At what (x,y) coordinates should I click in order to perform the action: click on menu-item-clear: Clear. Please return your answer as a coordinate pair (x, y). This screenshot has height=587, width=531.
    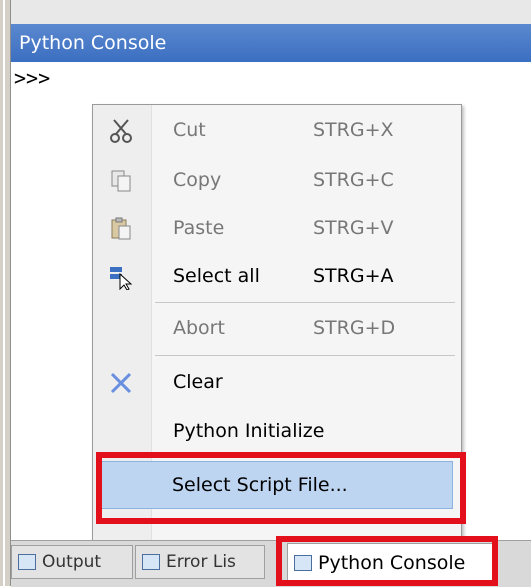
    Looking at the image, I should click on (277, 383).